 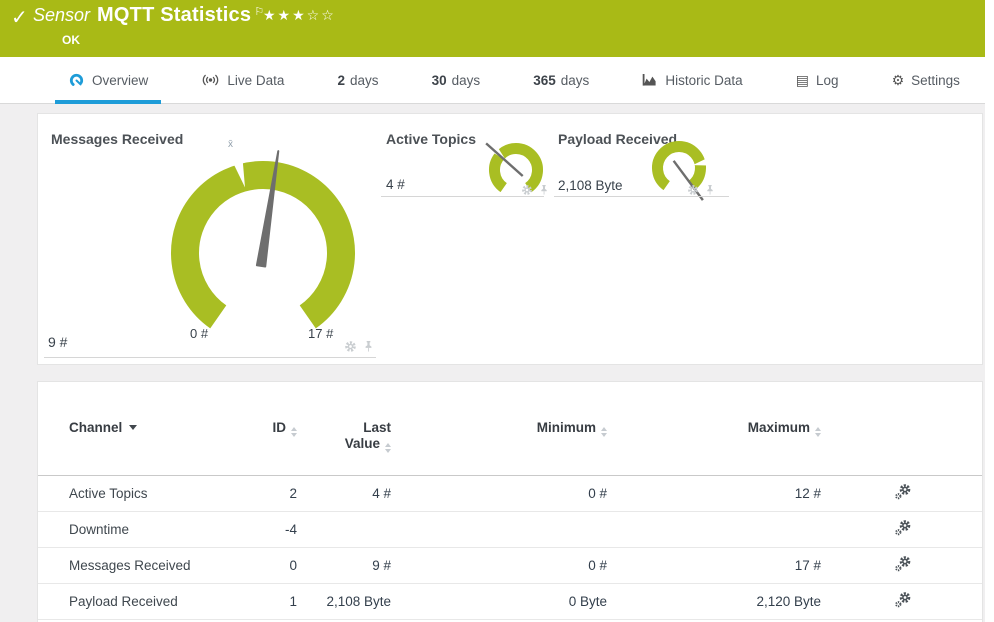 What do you see at coordinates (802, 79) in the screenshot?
I see `log-list-icon: ▤` at bounding box center [802, 79].